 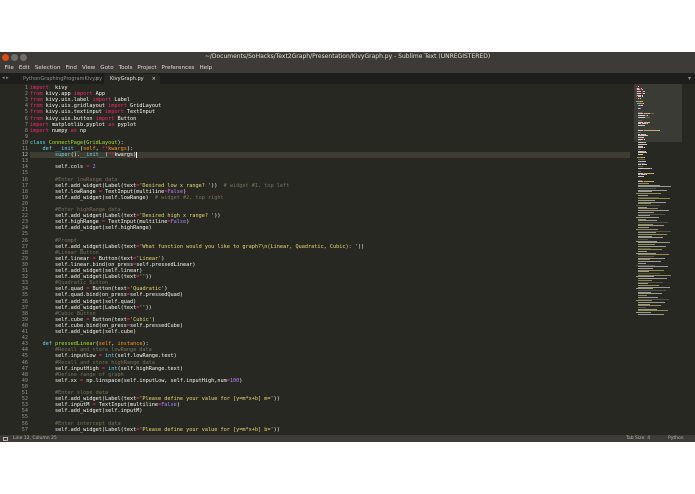 I want to click on code-token: kwargs, so click(x=117, y=149).